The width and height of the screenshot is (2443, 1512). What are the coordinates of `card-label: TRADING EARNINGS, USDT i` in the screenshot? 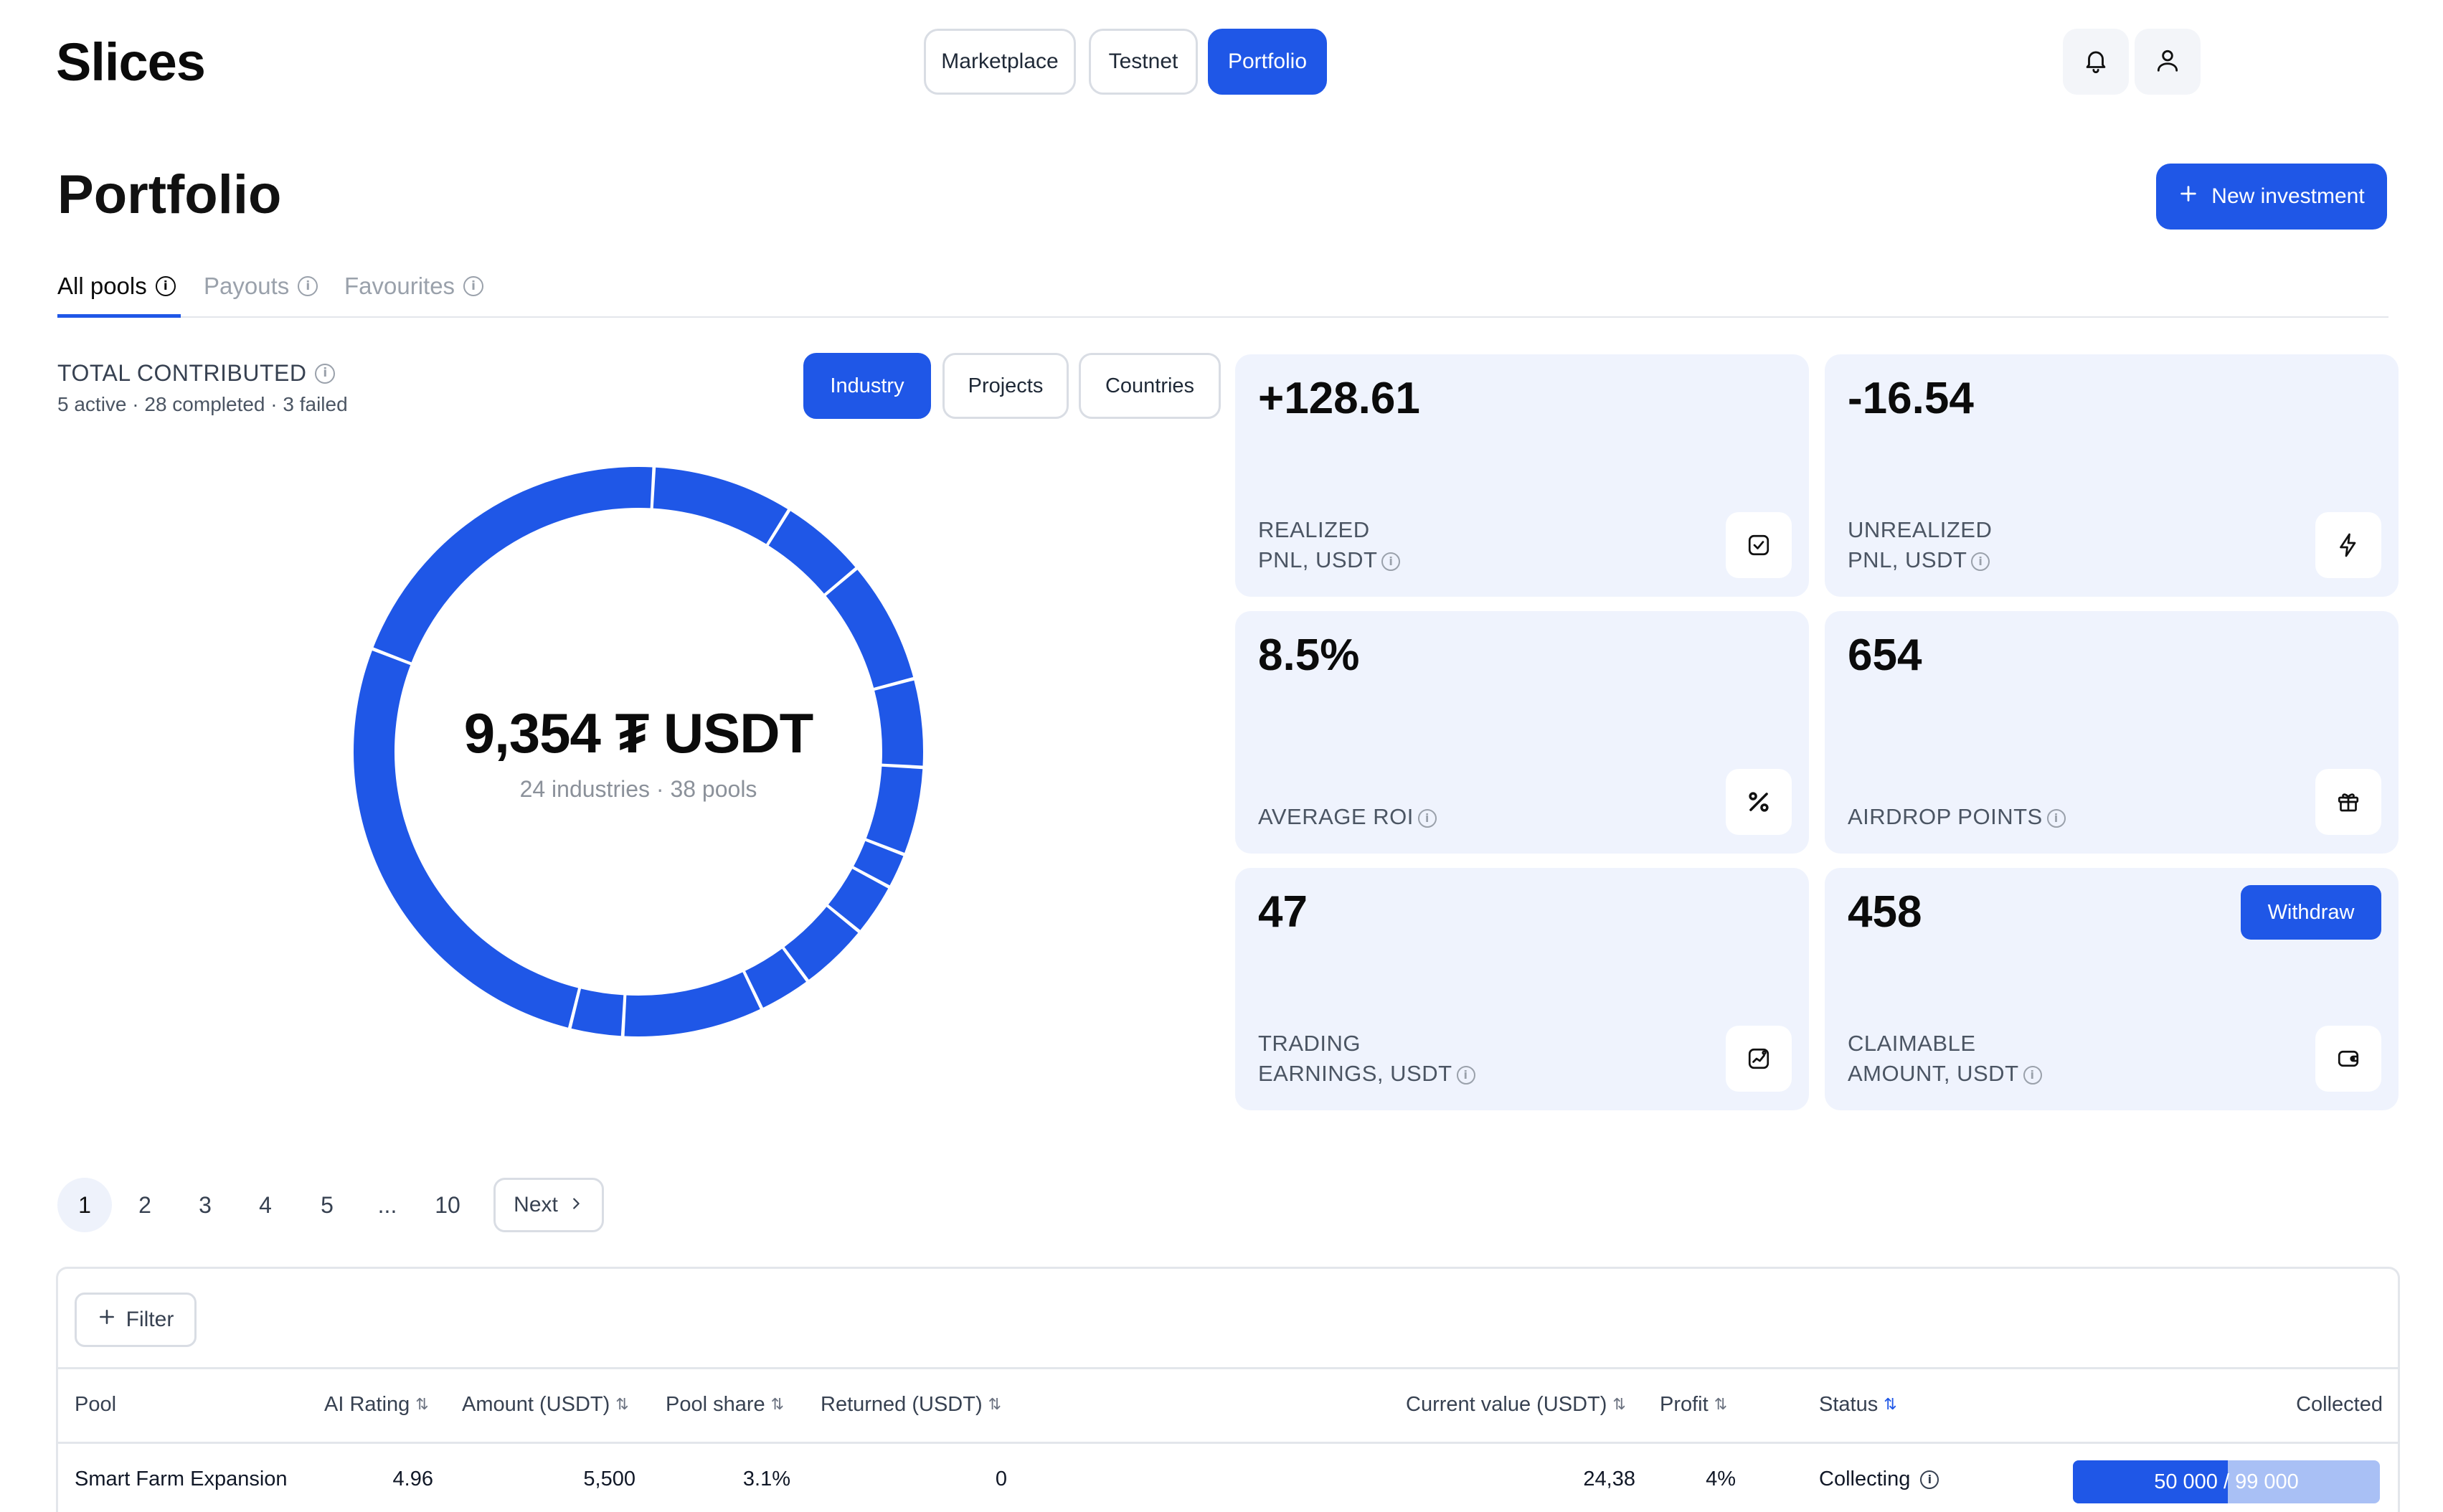 It's located at (1366, 1059).